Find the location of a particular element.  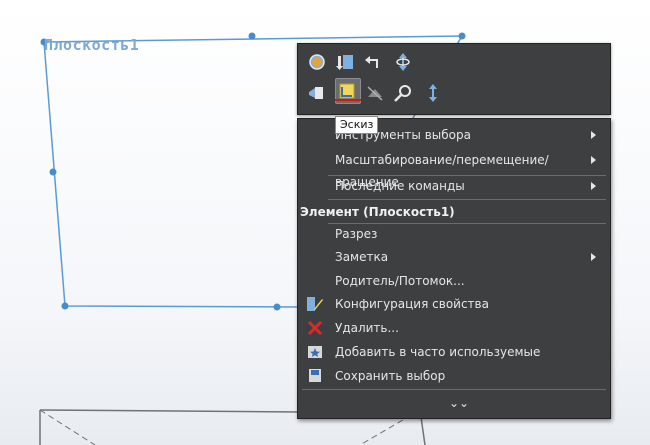

context-toolbar is located at coordinates (454, 79).